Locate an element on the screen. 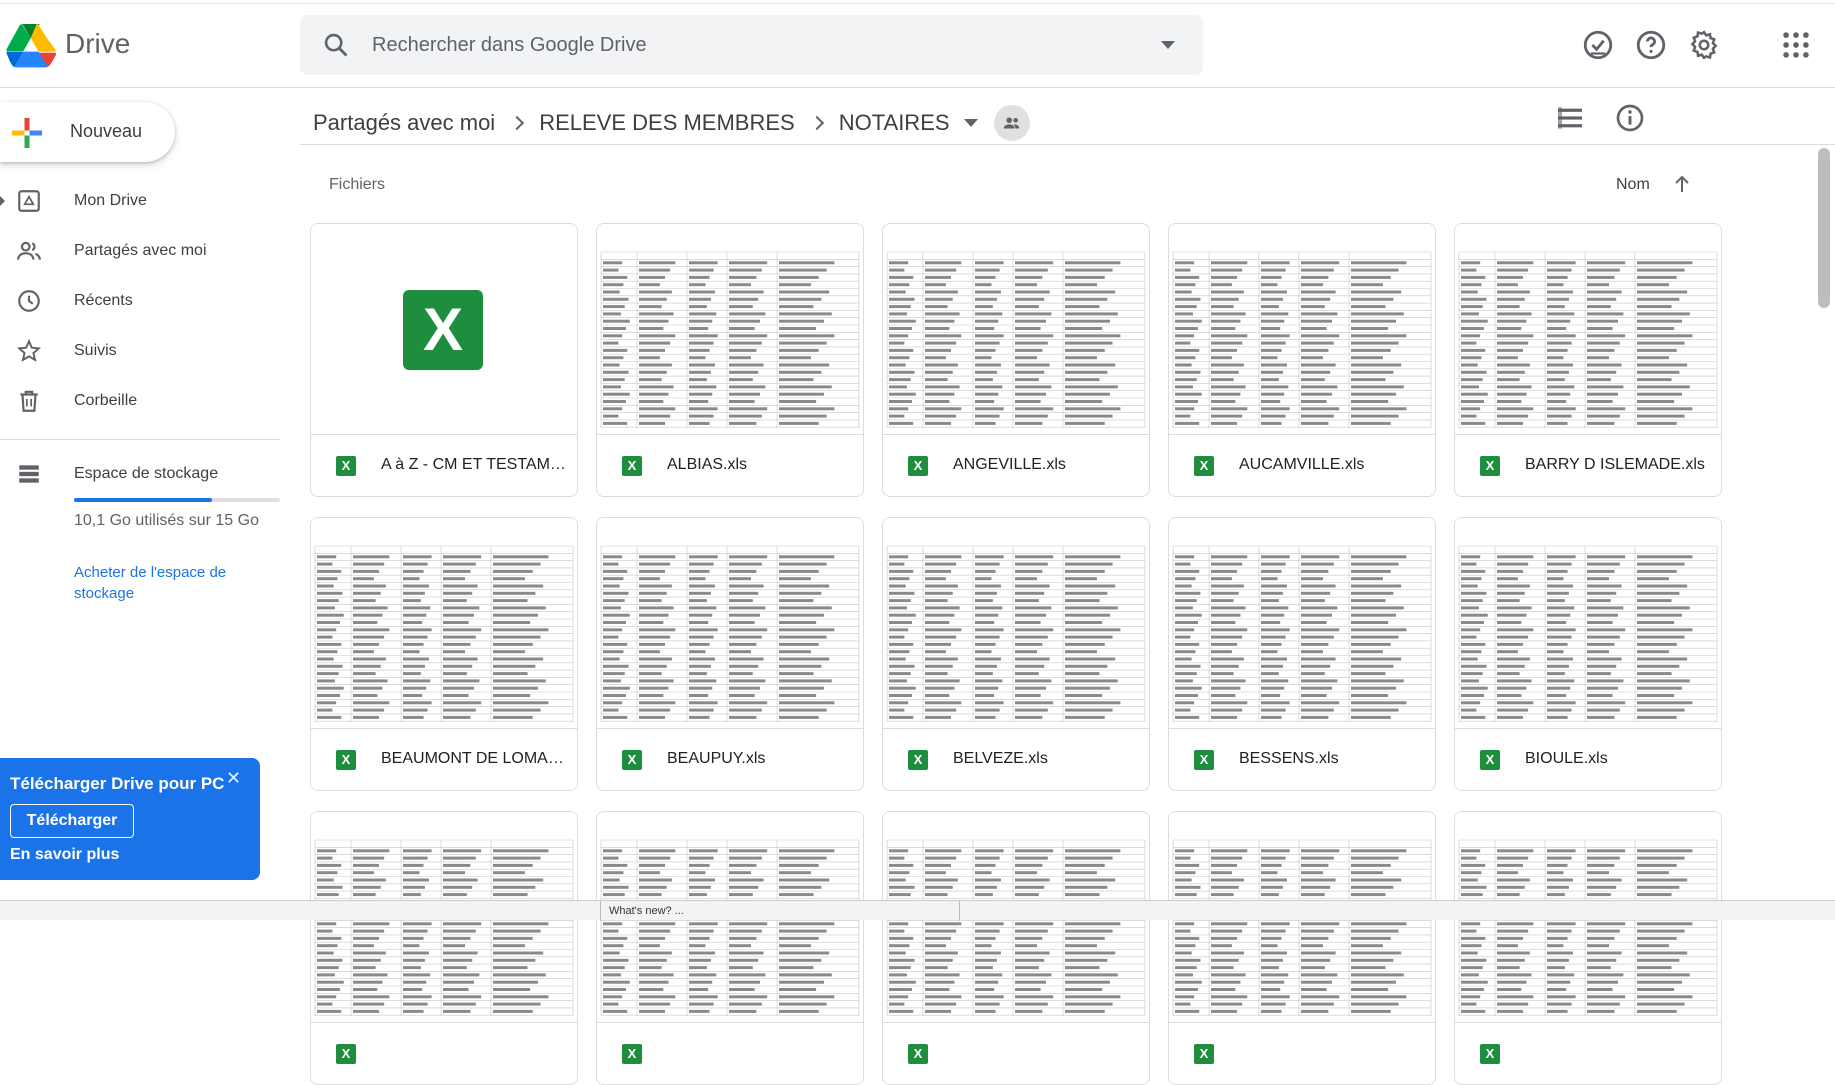 The height and width of the screenshot is (1085, 1835). file-card-footer: X BEAUPUY.xls is located at coordinates (730, 759).